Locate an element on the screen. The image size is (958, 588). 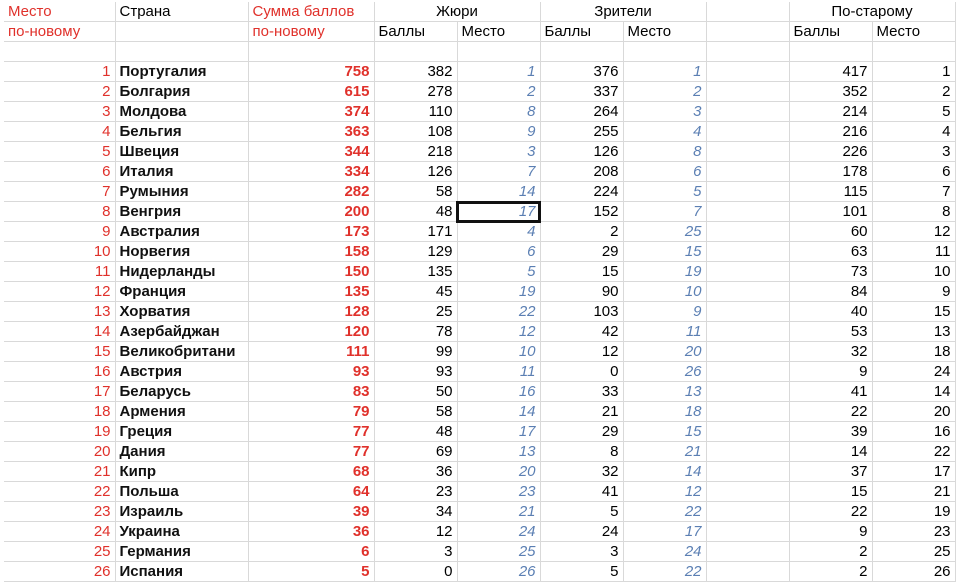
old-points-cell: 37 is located at coordinates (831, 471).